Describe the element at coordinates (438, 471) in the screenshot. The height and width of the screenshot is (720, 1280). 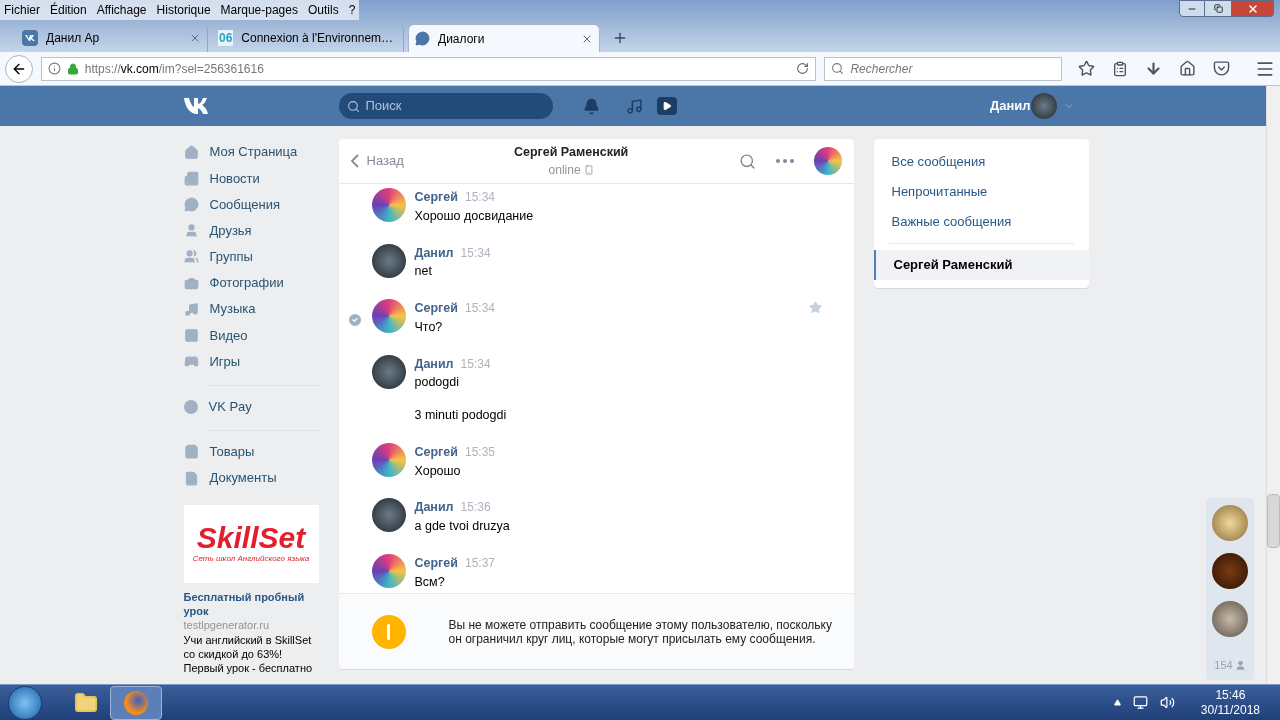
I see `message-text: Хорошо` at that location.